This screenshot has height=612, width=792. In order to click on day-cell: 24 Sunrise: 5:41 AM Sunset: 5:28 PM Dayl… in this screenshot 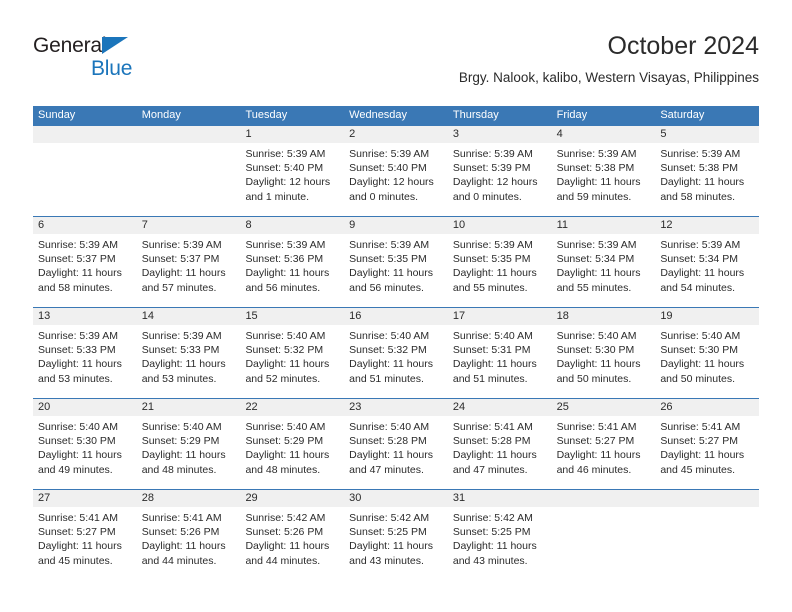, I will do `click(499, 444)`.